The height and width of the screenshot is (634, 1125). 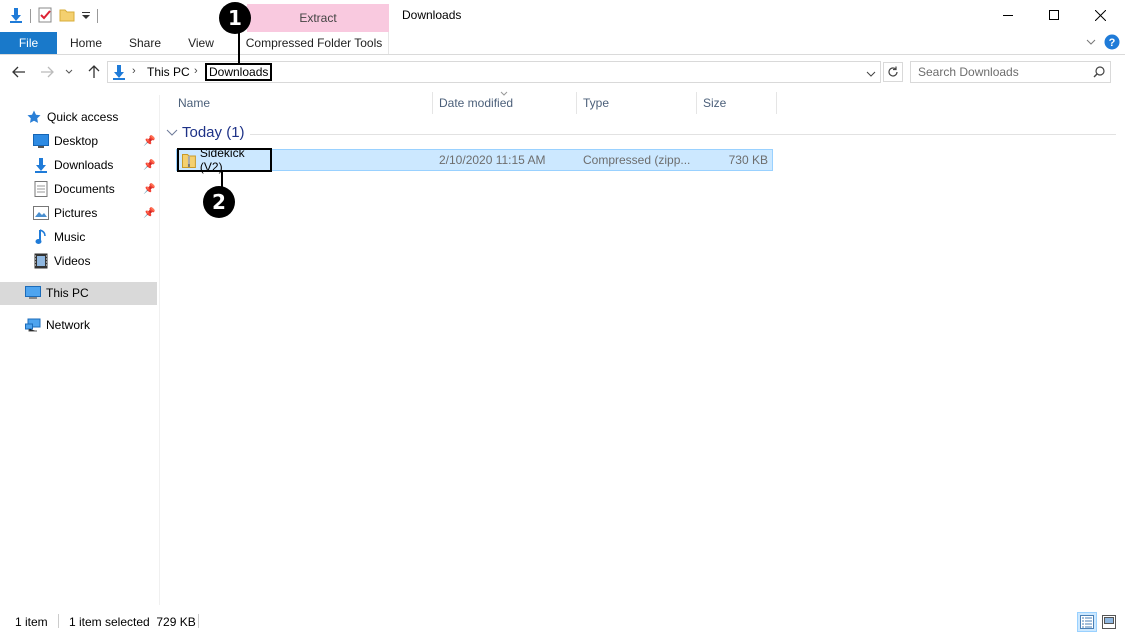 I want to click on callout-1: 1, so click(x=235, y=18).